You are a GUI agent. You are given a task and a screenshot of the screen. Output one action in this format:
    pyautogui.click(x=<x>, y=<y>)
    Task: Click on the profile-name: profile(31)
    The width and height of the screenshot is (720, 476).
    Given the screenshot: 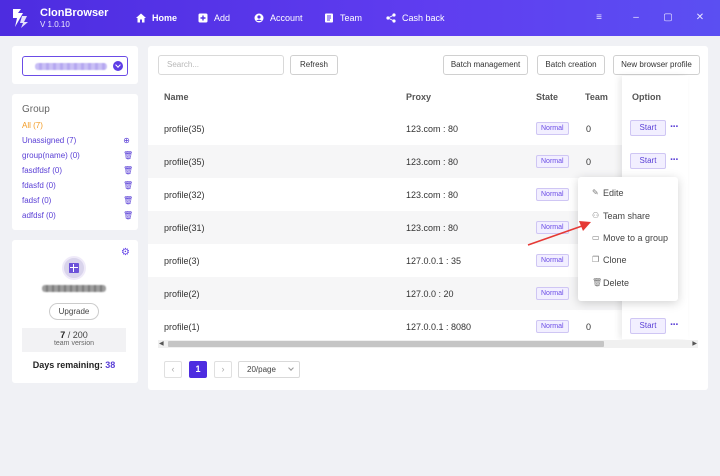 What is the action you would take?
    pyautogui.click(x=184, y=228)
    